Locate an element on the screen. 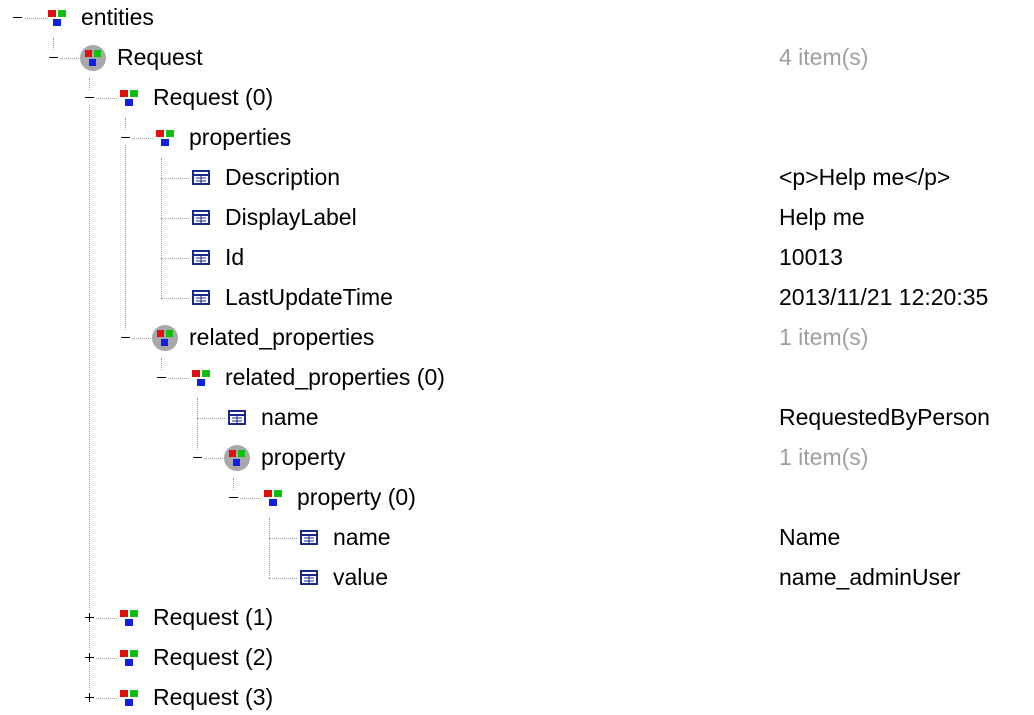  node-label: LastUpdateTime is located at coordinates (310, 297).